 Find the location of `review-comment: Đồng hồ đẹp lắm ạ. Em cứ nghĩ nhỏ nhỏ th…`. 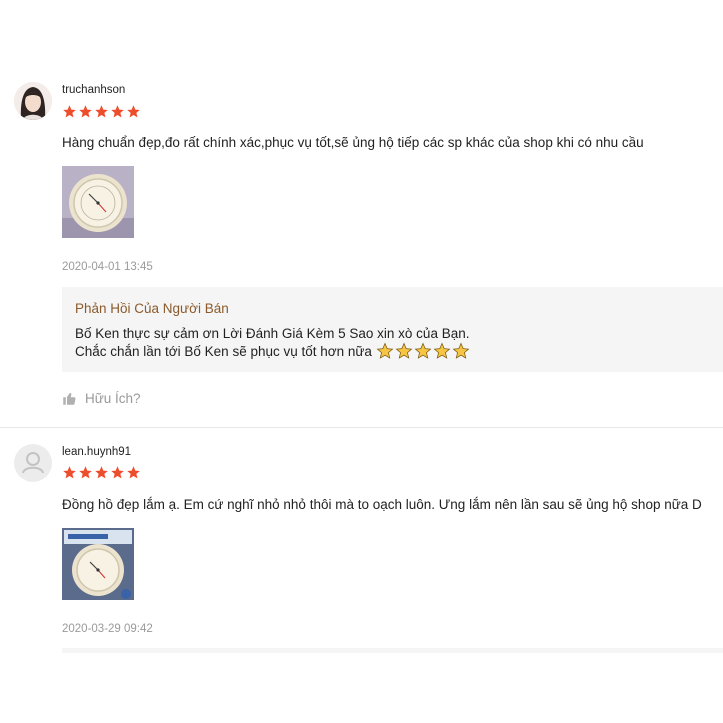

review-comment: Đồng hồ đẹp lắm ạ. Em cứ nghĩ nhỏ nhỏ th… is located at coordinates (382, 504).